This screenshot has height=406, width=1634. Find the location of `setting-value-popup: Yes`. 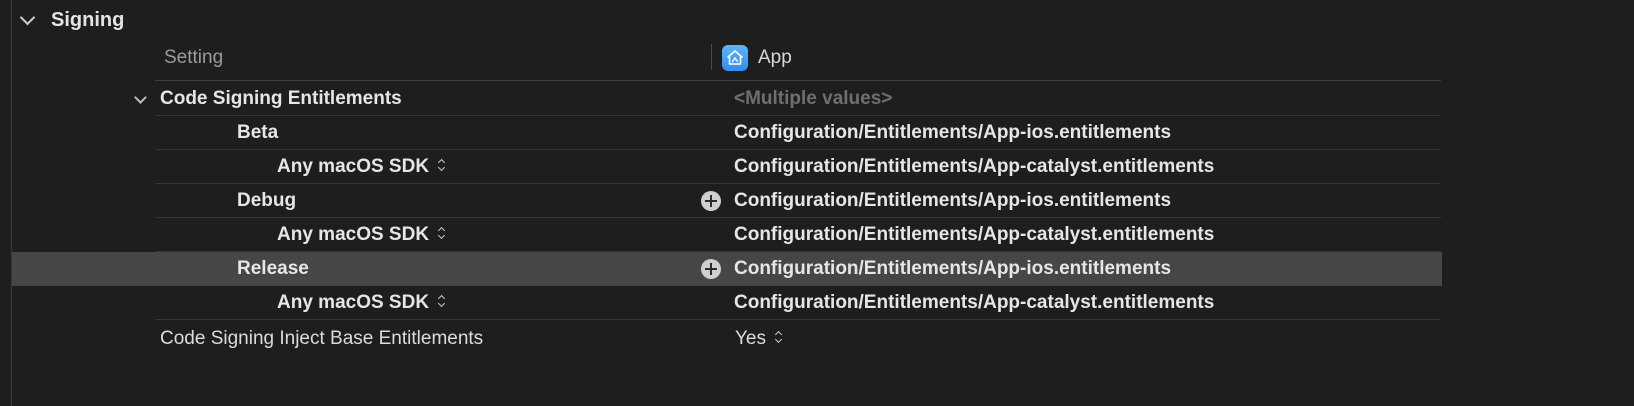

setting-value-popup: Yes is located at coordinates (759, 339).